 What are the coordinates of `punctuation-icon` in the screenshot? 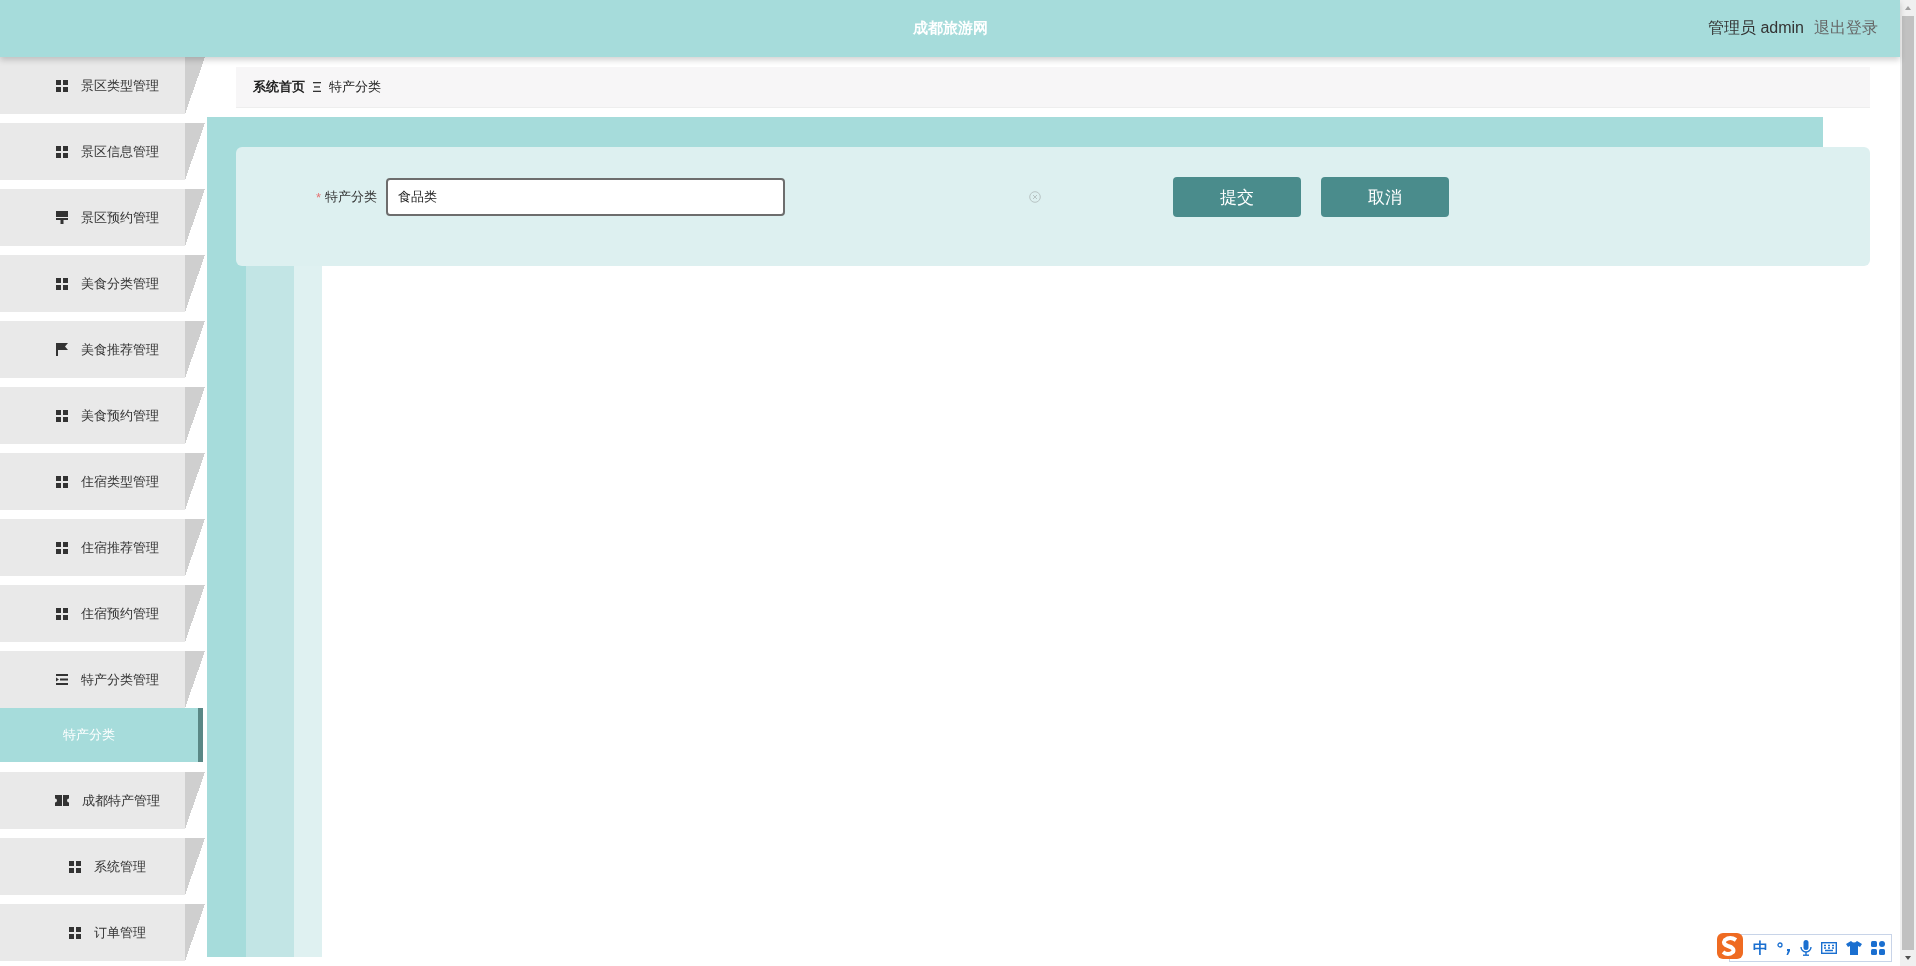 It's located at (1784, 948).